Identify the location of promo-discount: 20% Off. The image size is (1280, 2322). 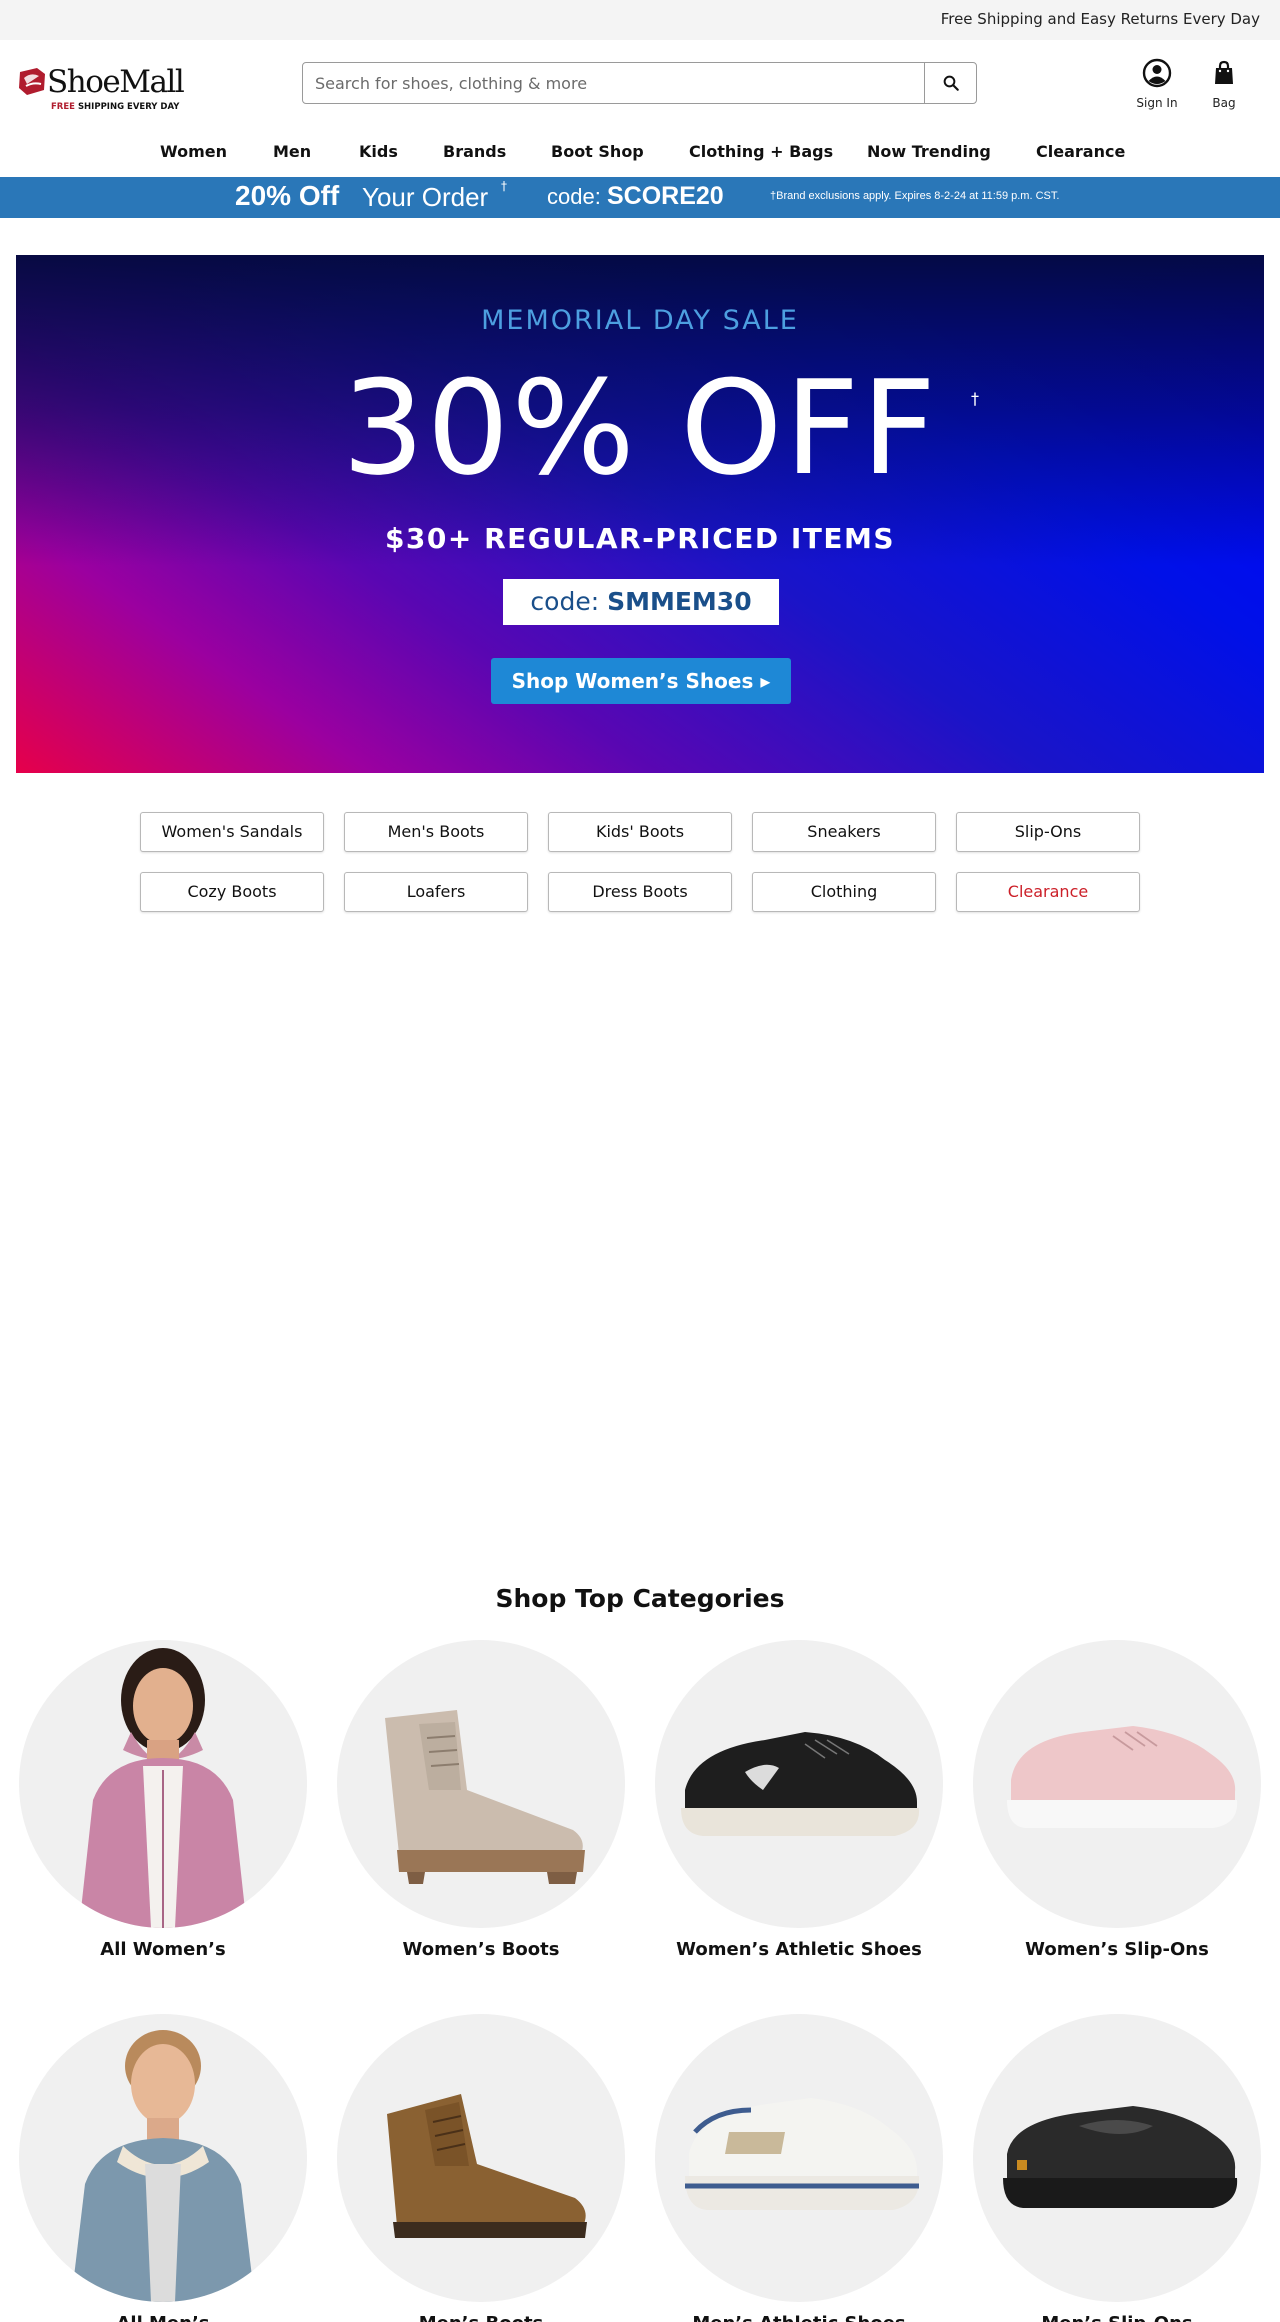
(287, 195).